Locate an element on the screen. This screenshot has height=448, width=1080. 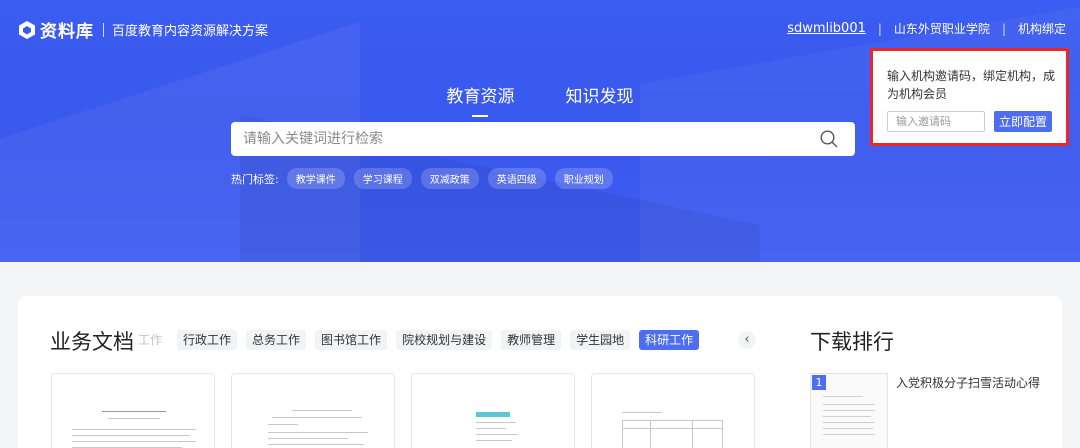
tab-education-resources: 教育资源 is located at coordinates (480, 99).